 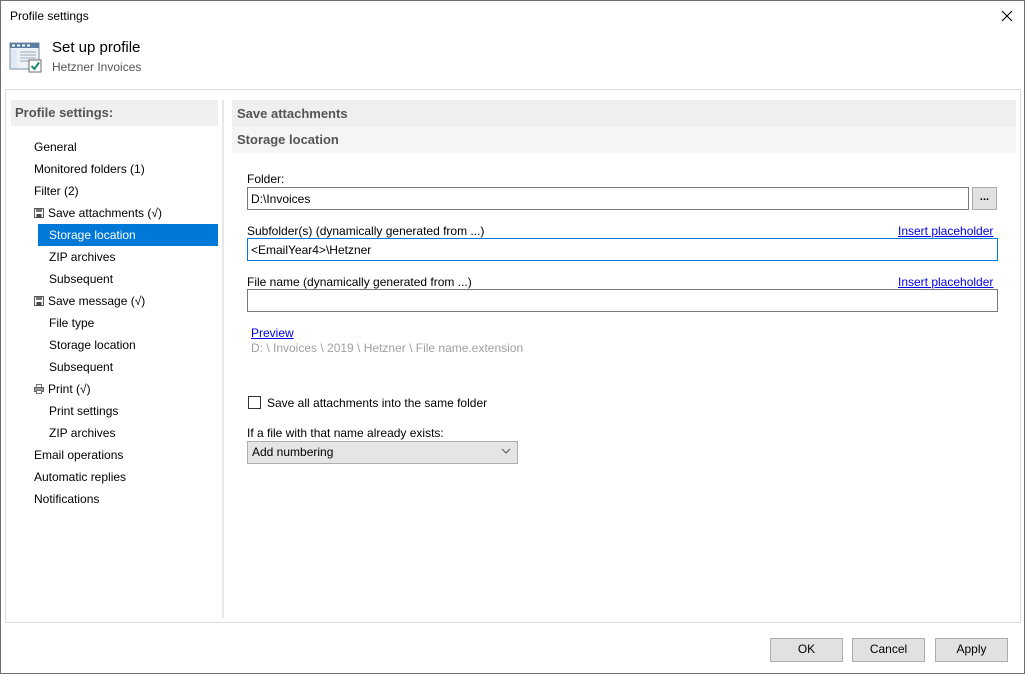 What do you see at coordinates (79, 455) in the screenshot?
I see `sidebar-item-label: Email operations` at bounding box center [79, 455].